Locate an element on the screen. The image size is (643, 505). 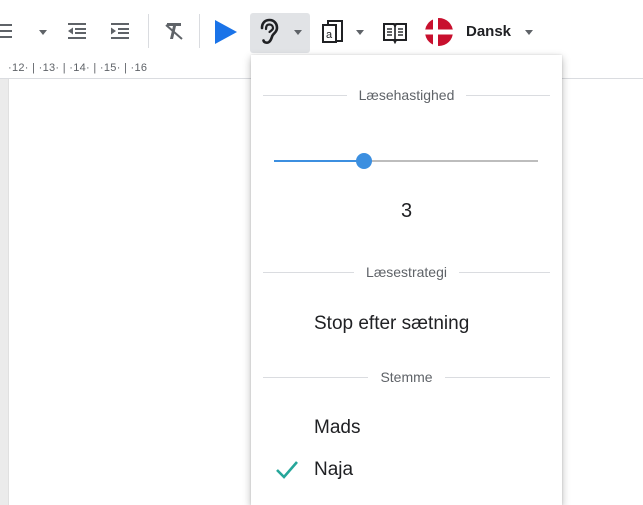
language-label: Dansk is located at coordinates (488, 31).